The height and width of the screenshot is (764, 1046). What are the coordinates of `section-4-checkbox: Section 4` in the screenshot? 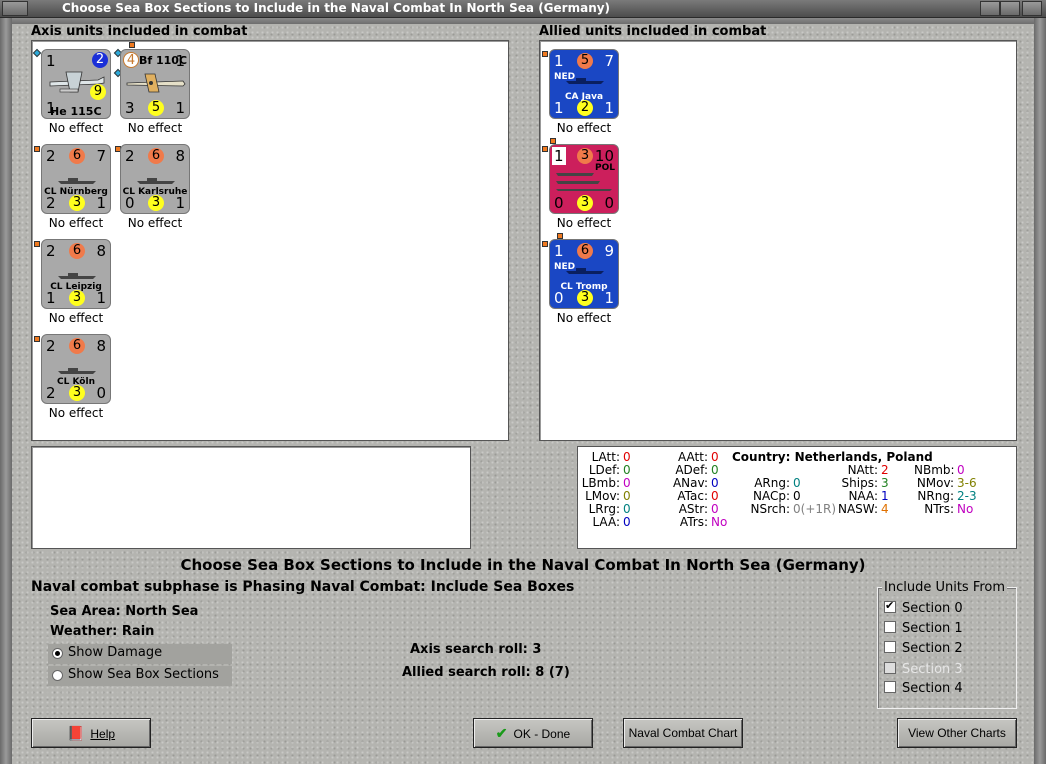 It's located at (923, 688).